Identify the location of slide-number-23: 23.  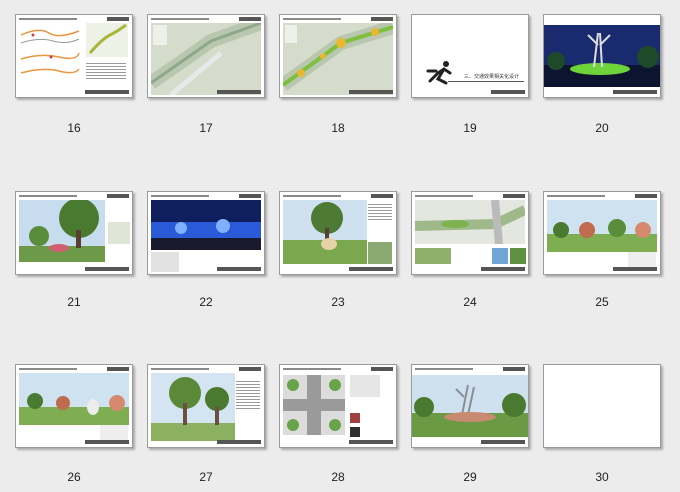
(338, 302).